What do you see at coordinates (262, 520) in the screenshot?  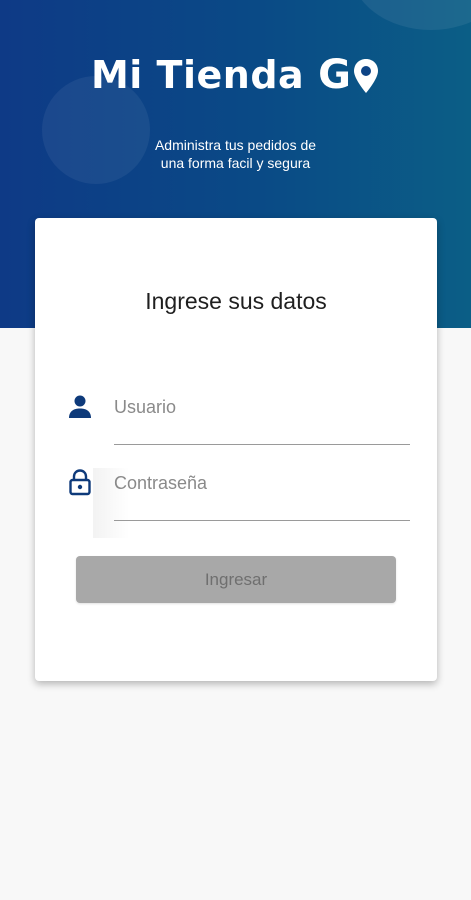 I see `password-underline` at bounding box center [262, 520].